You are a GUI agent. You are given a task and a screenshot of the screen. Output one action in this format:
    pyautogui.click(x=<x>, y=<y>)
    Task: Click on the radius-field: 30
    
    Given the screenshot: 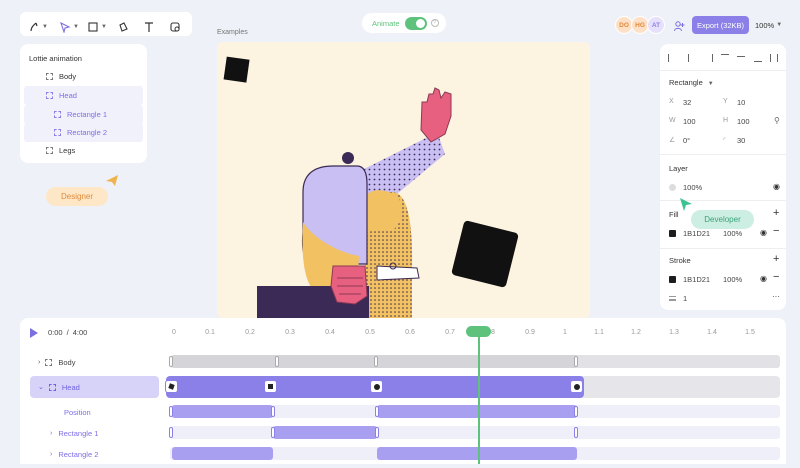 What is the action you would take?
    pyautogui.click(x=741, y=140)
    